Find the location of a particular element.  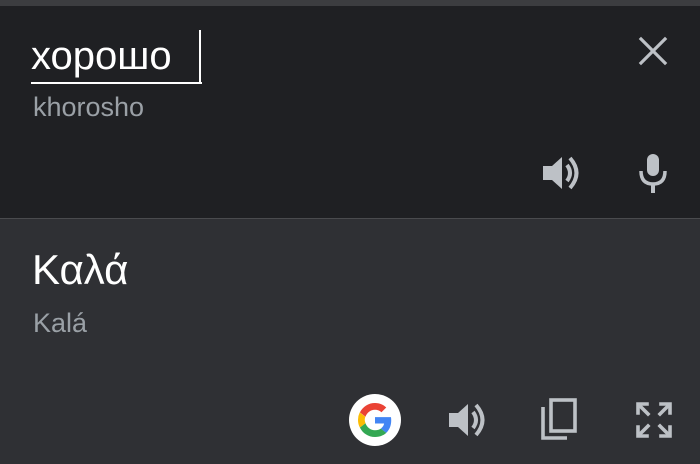

translation-listen-button is located at coordinates (467, 420).